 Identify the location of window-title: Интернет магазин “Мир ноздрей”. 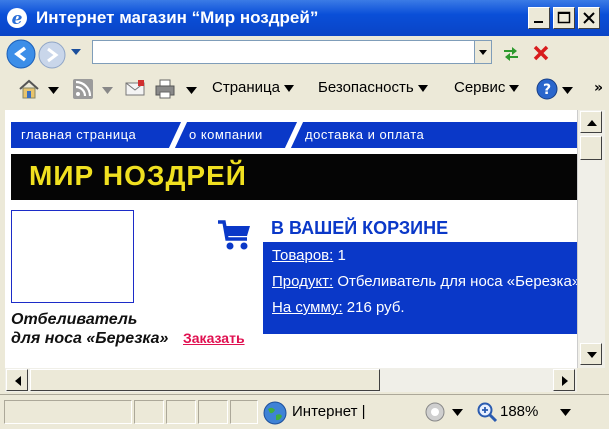
(177, 17).